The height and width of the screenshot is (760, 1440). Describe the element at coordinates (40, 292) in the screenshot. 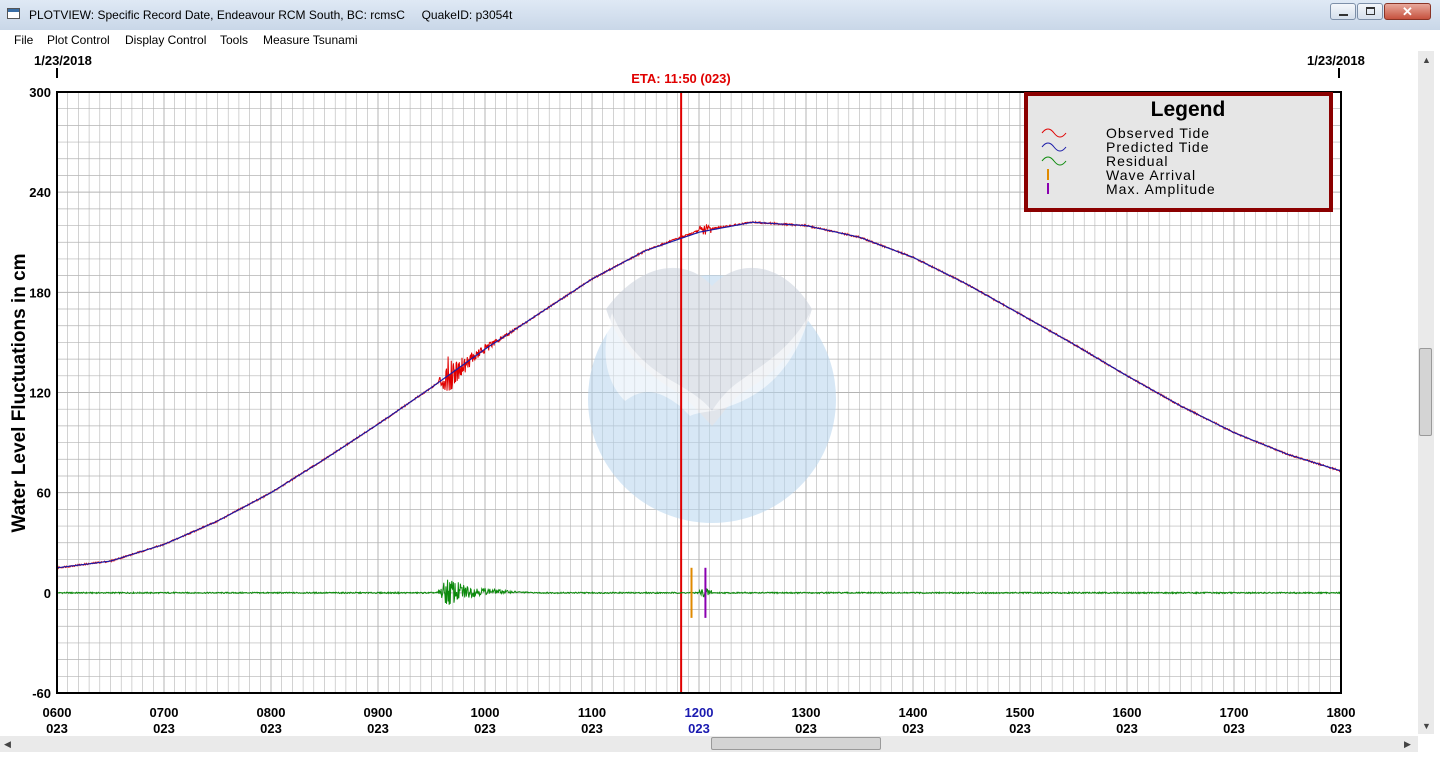

I see `y-tick-label: 180` at that location.